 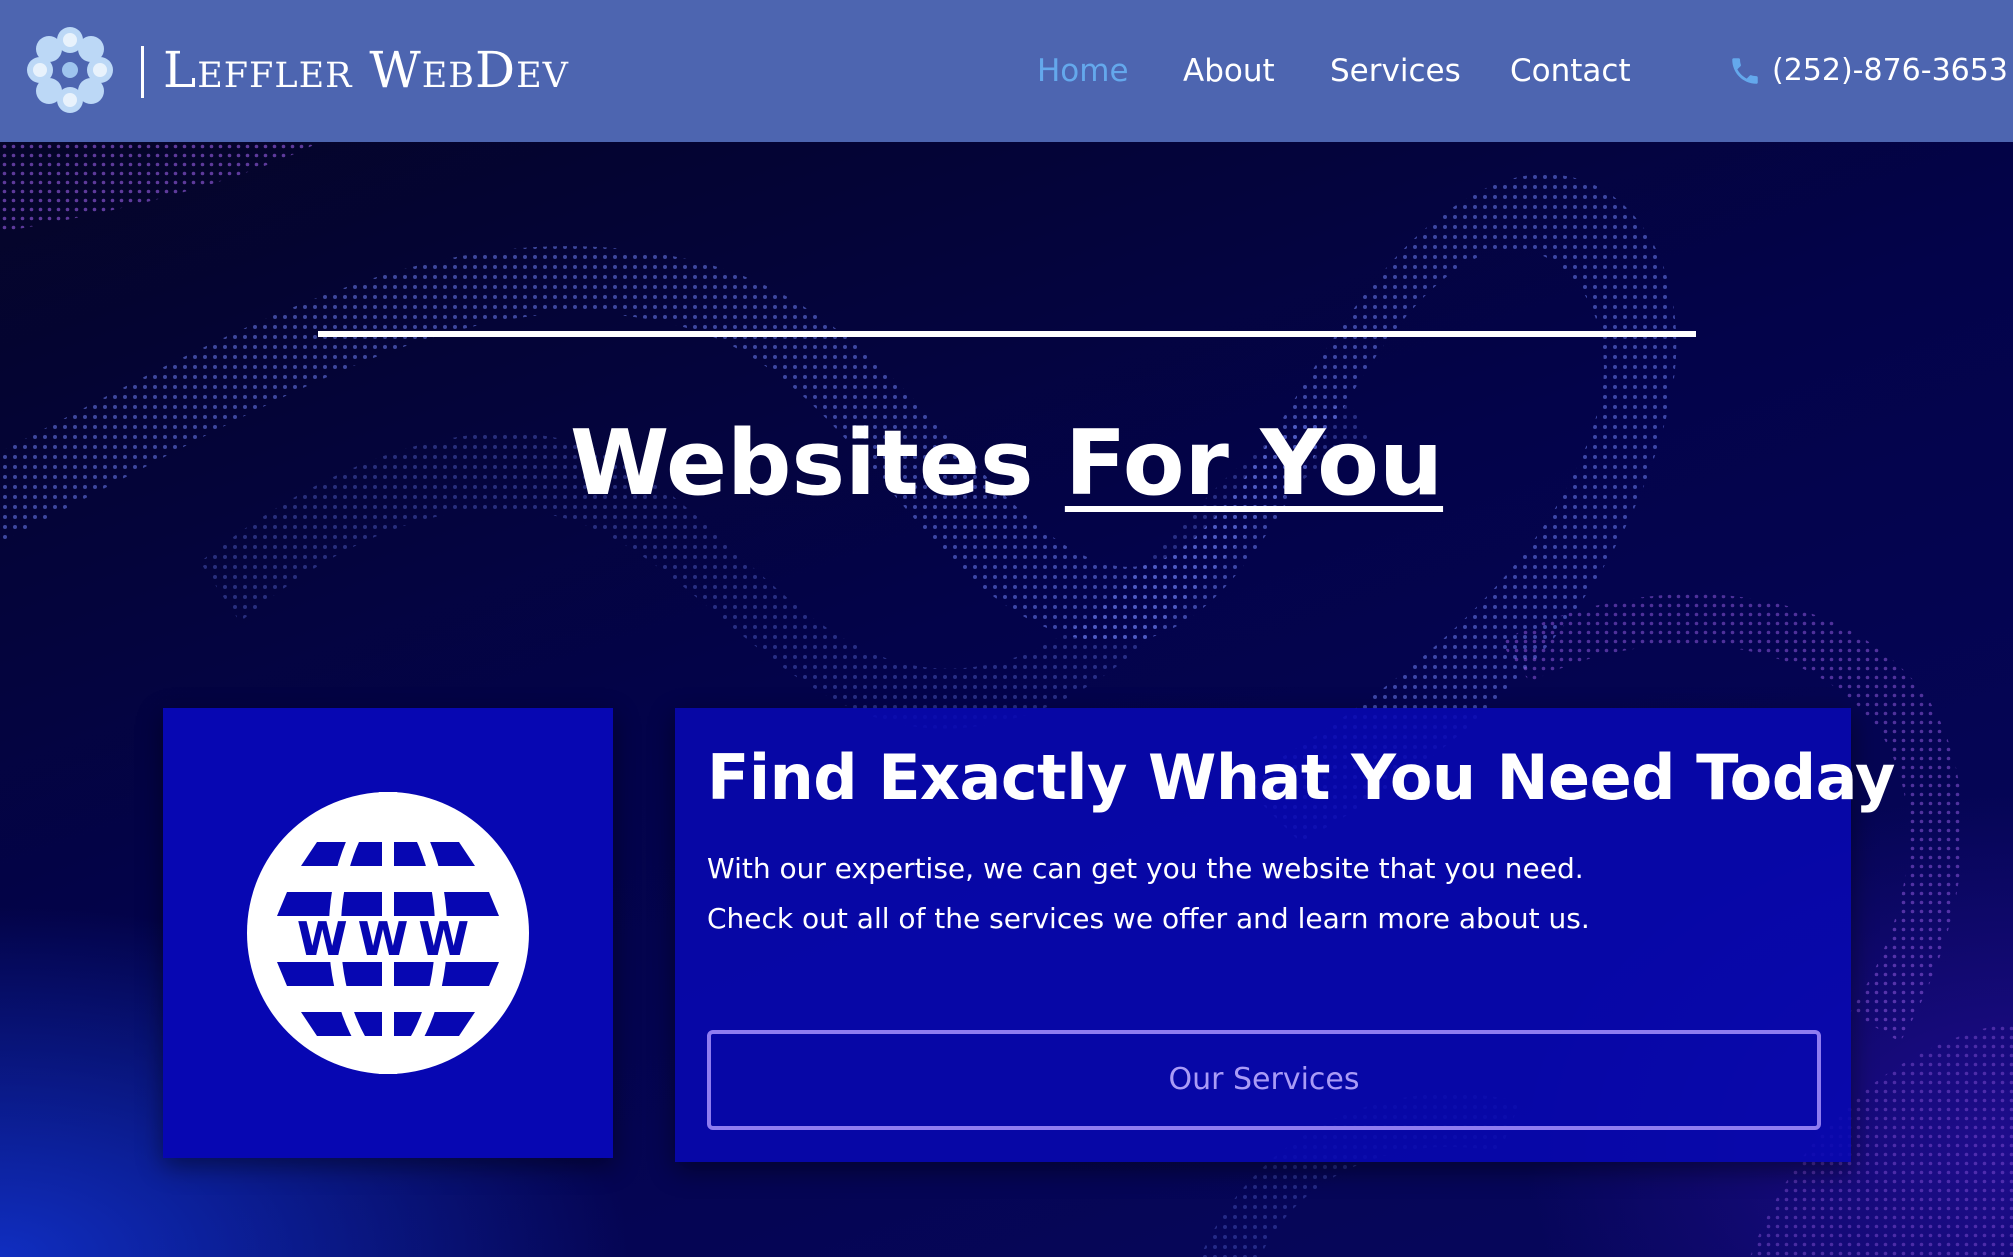 I want to click on headline-emphasis: For You, so click(x=1254, y=463).